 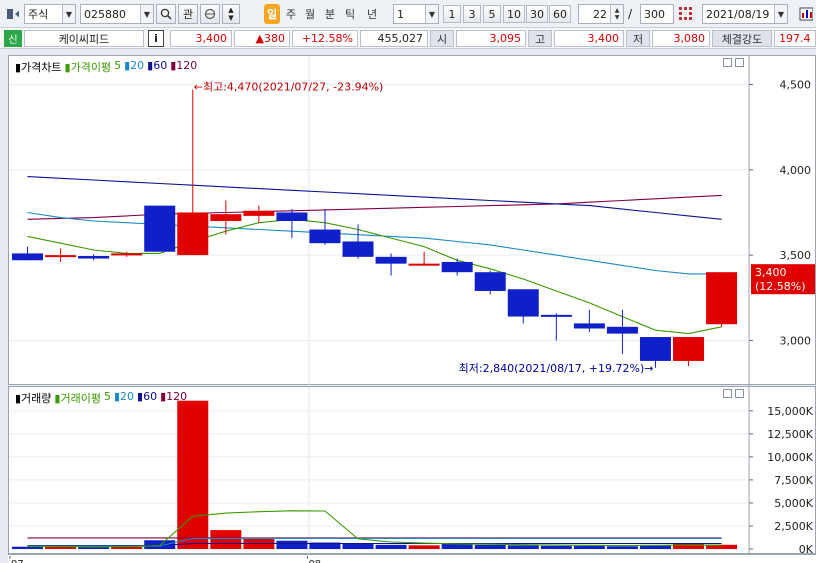 What do you see at coordinates (77, 398) in the screenshot?
I see `legend-item: ▮거래이평` at bounding box center [77, 398].